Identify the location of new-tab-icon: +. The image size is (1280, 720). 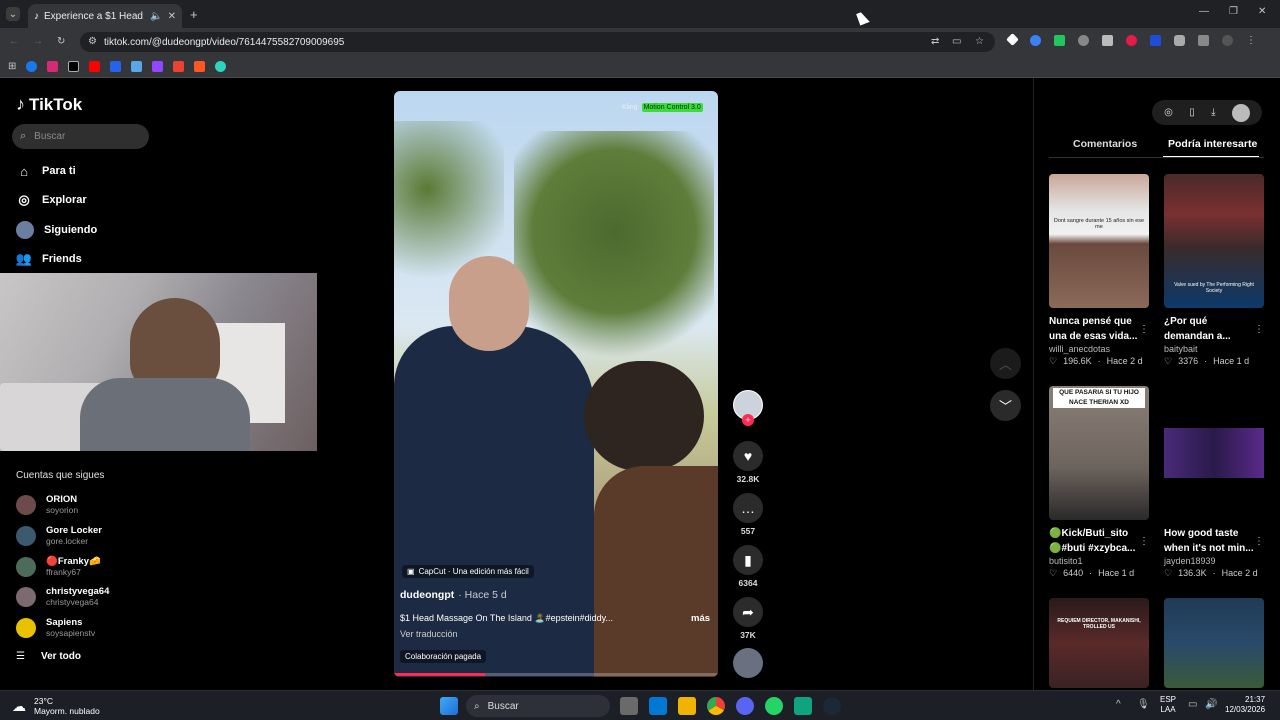
(194, 14).